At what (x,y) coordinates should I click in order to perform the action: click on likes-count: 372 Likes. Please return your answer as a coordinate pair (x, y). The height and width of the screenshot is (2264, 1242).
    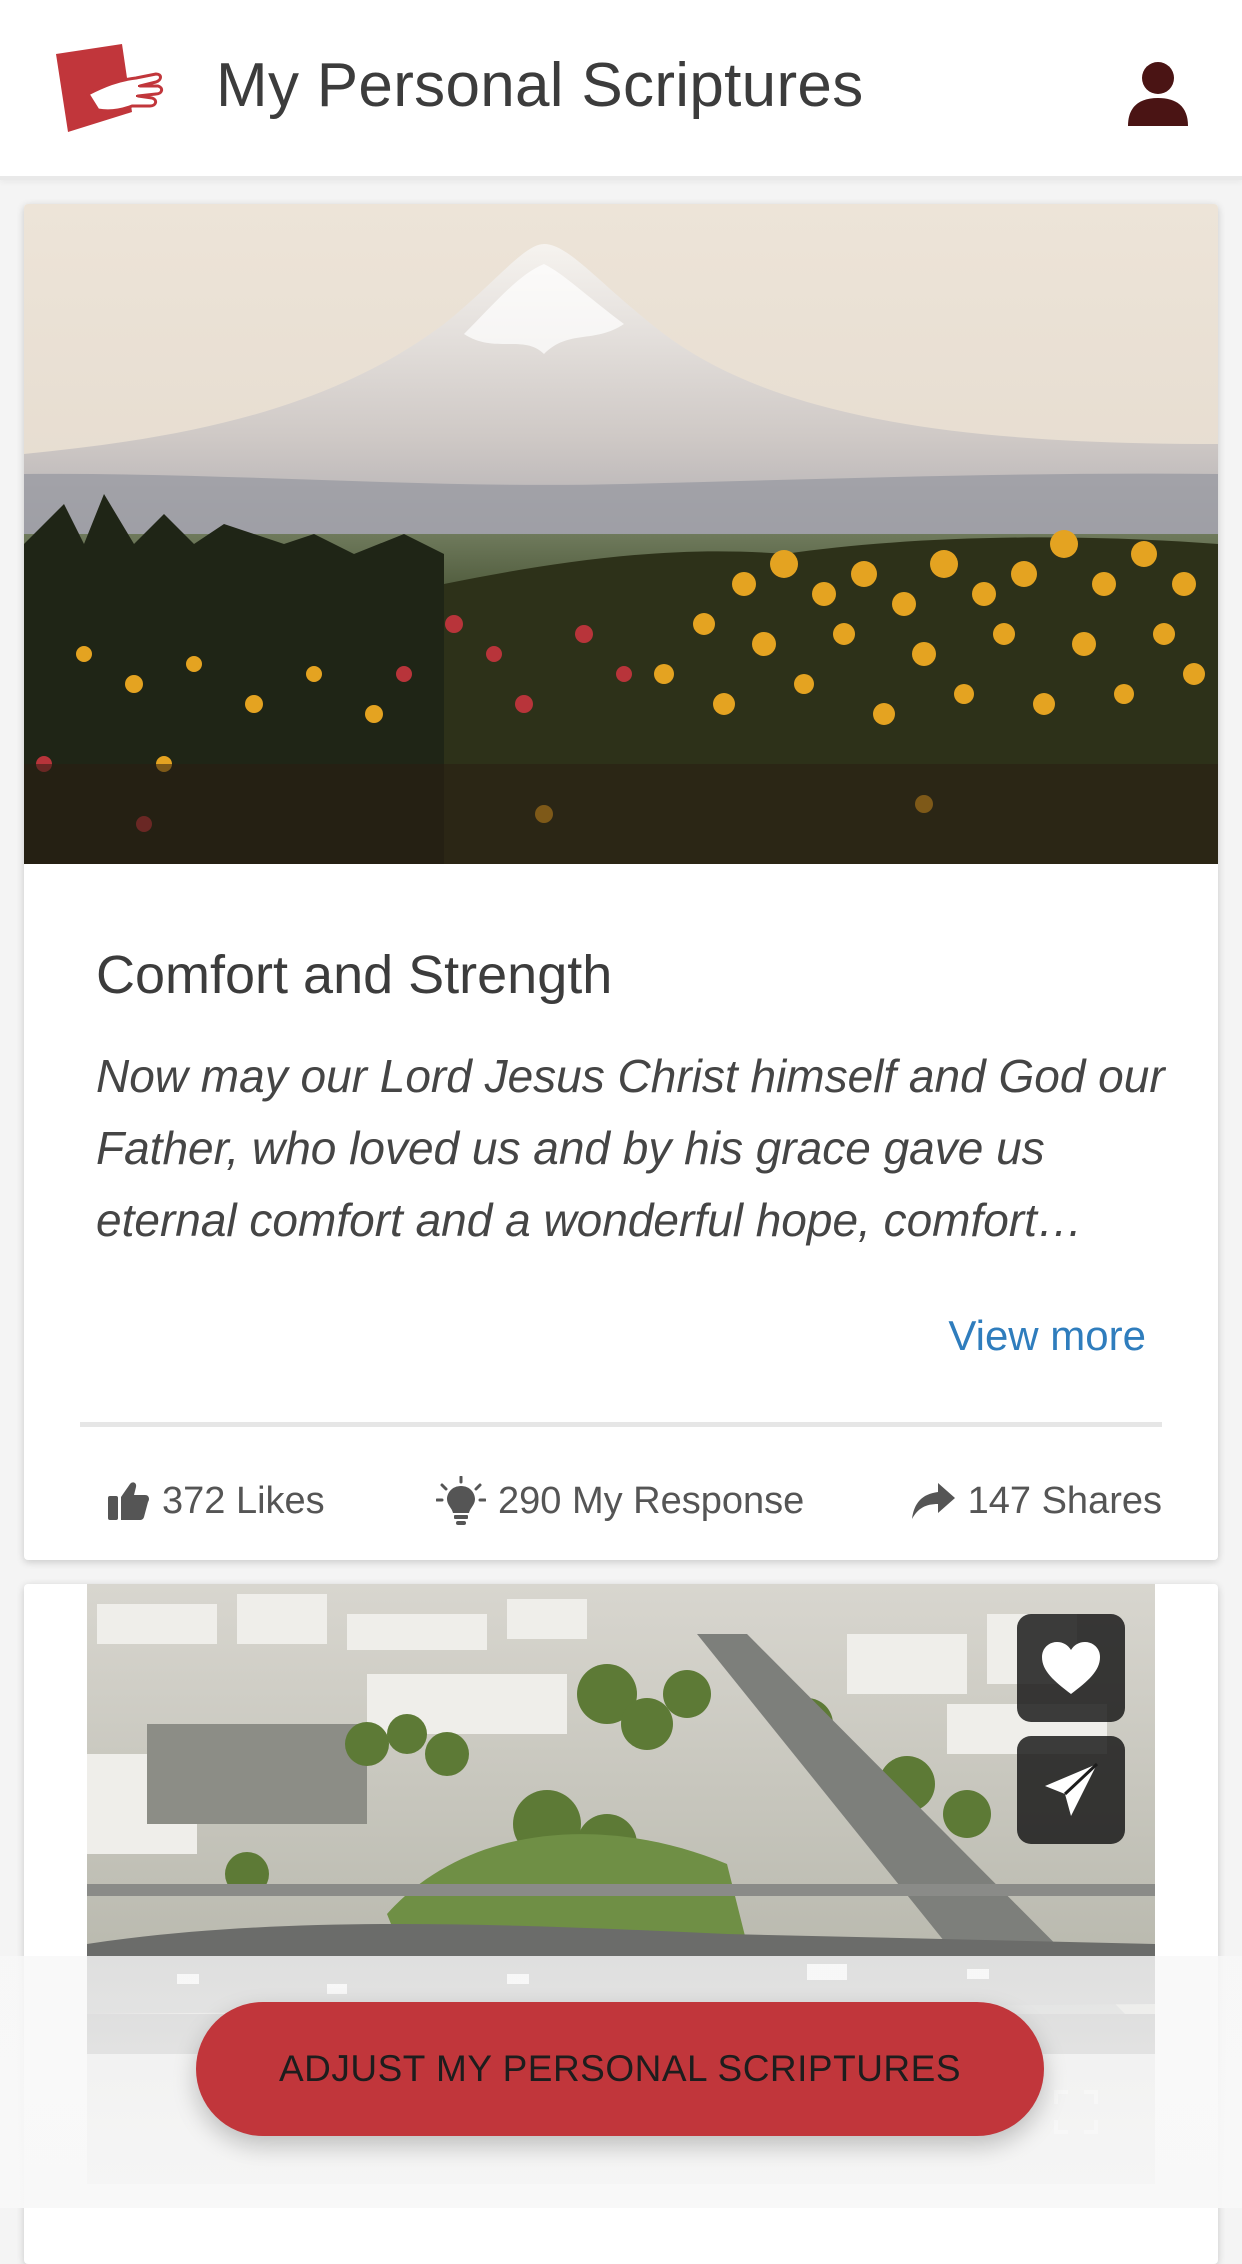
    Looking at the image, I should click on (243, 1500).